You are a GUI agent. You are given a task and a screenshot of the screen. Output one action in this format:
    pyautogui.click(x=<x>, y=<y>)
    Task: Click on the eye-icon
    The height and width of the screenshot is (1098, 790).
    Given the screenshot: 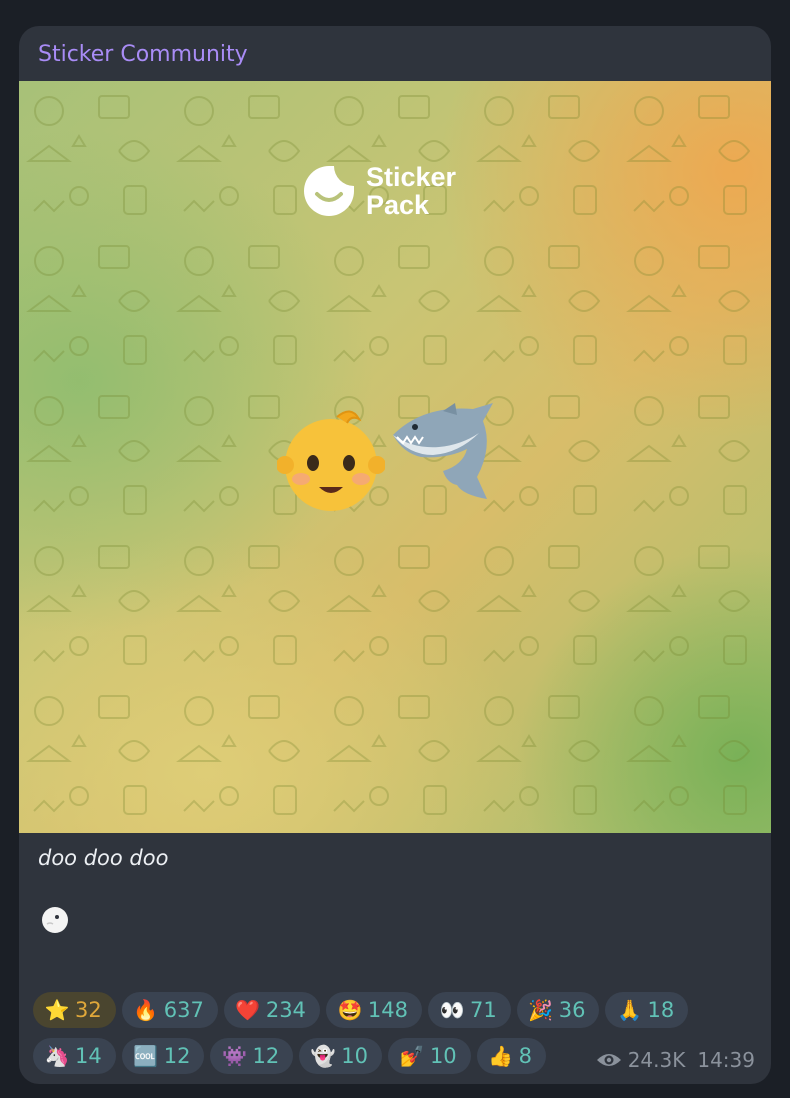 What is the action you would take?
    pyautogui.click(x=608, y=1060)
    